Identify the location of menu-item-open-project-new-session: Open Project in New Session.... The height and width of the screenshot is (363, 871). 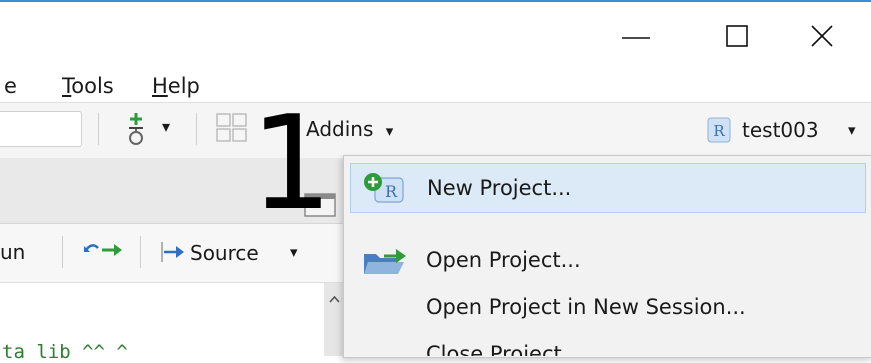
(608, 308).